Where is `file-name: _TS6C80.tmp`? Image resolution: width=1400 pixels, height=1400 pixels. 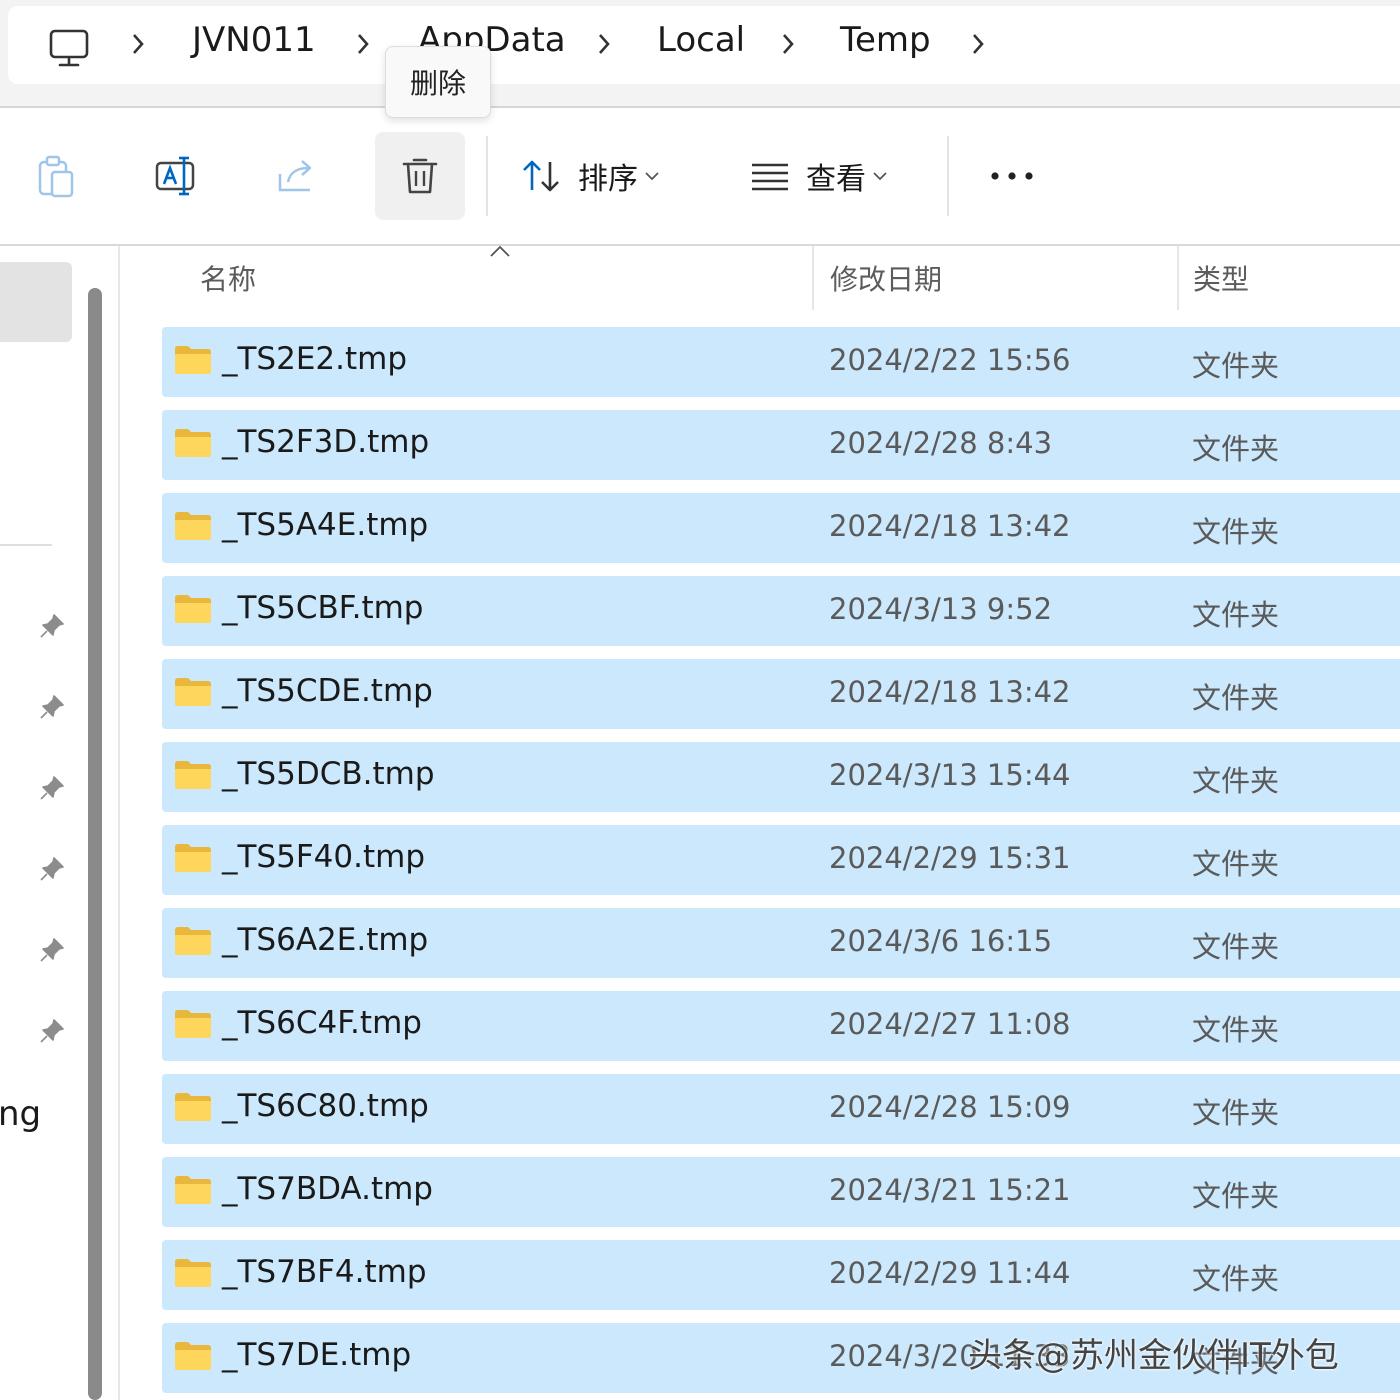
file-name: _TS6C80.tmp is located at coordinates (325, 1106).